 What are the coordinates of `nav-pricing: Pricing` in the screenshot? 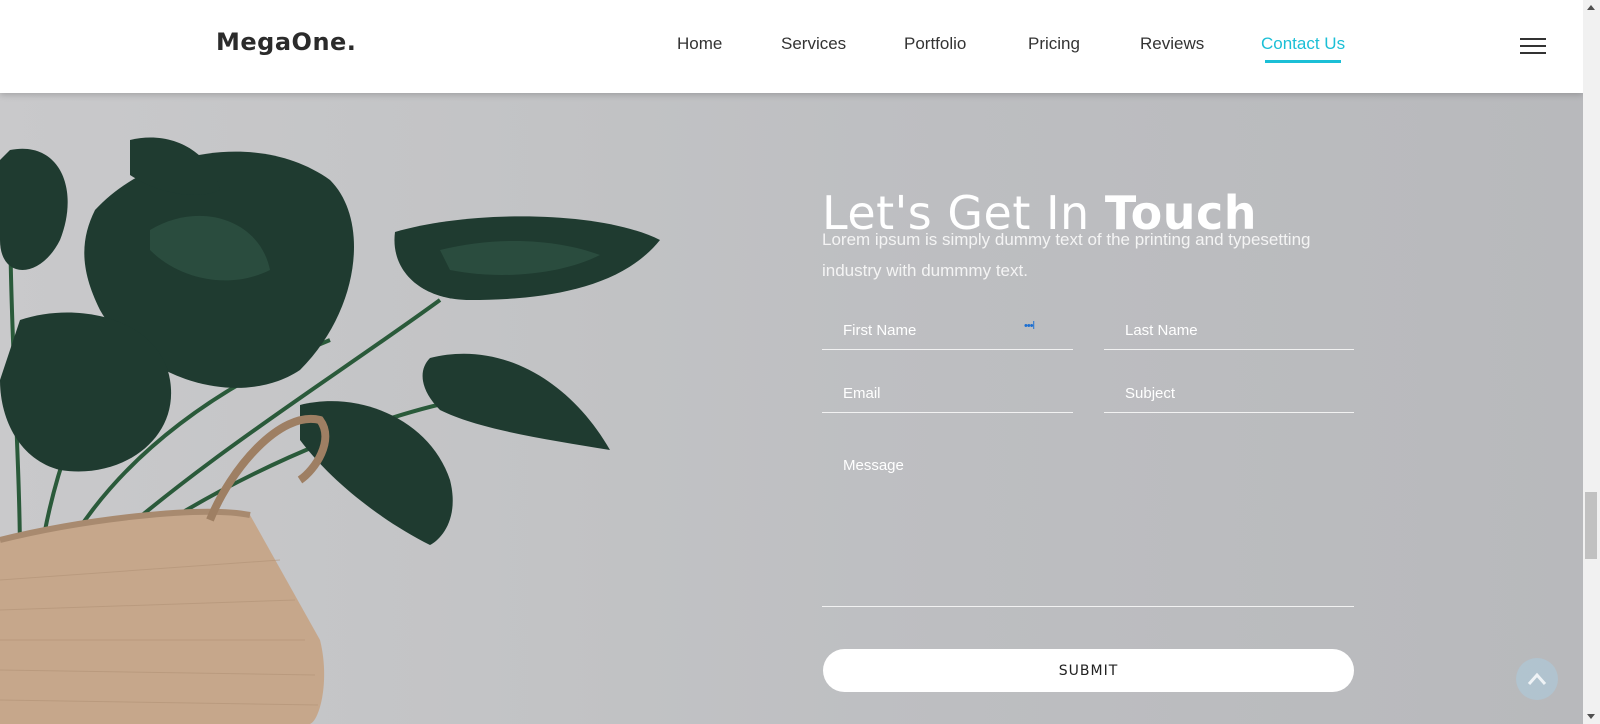 It's located at (1054, 44).